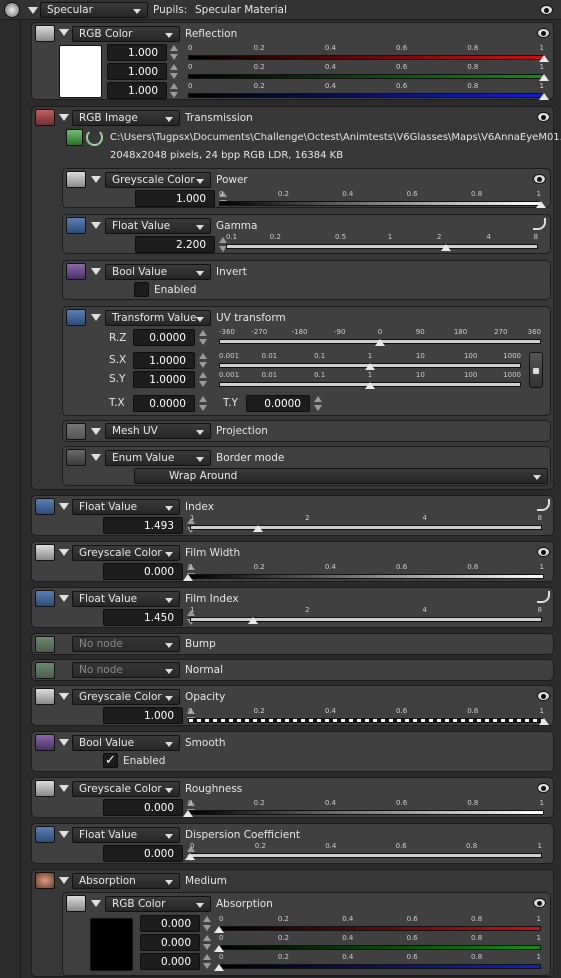  Describe the element at coordinates (536, 370) in the screenshot. I see `lock-icon` at that location.